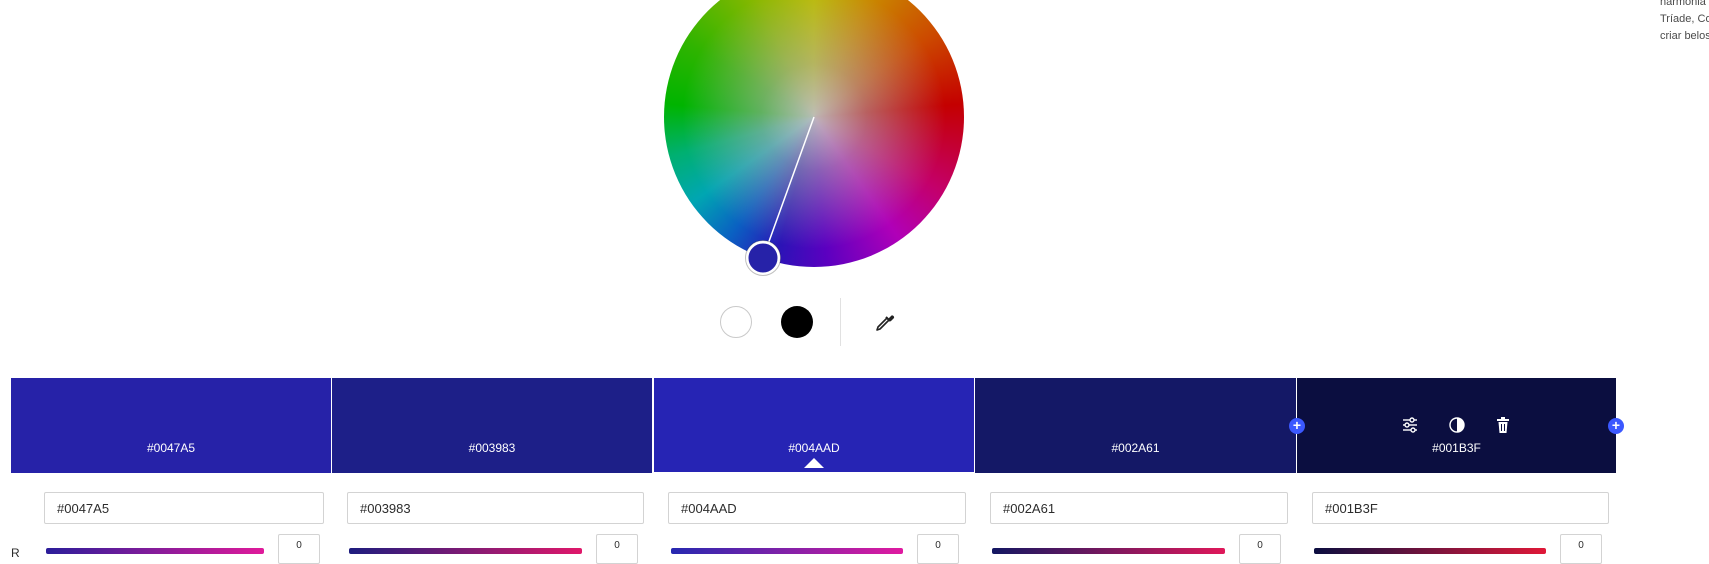 The height and width of the screenshot is (564, 1709). Describe the element at coordinates (1616, 426) in the screenshot. I see `add-color-right-icon: +` at that location.